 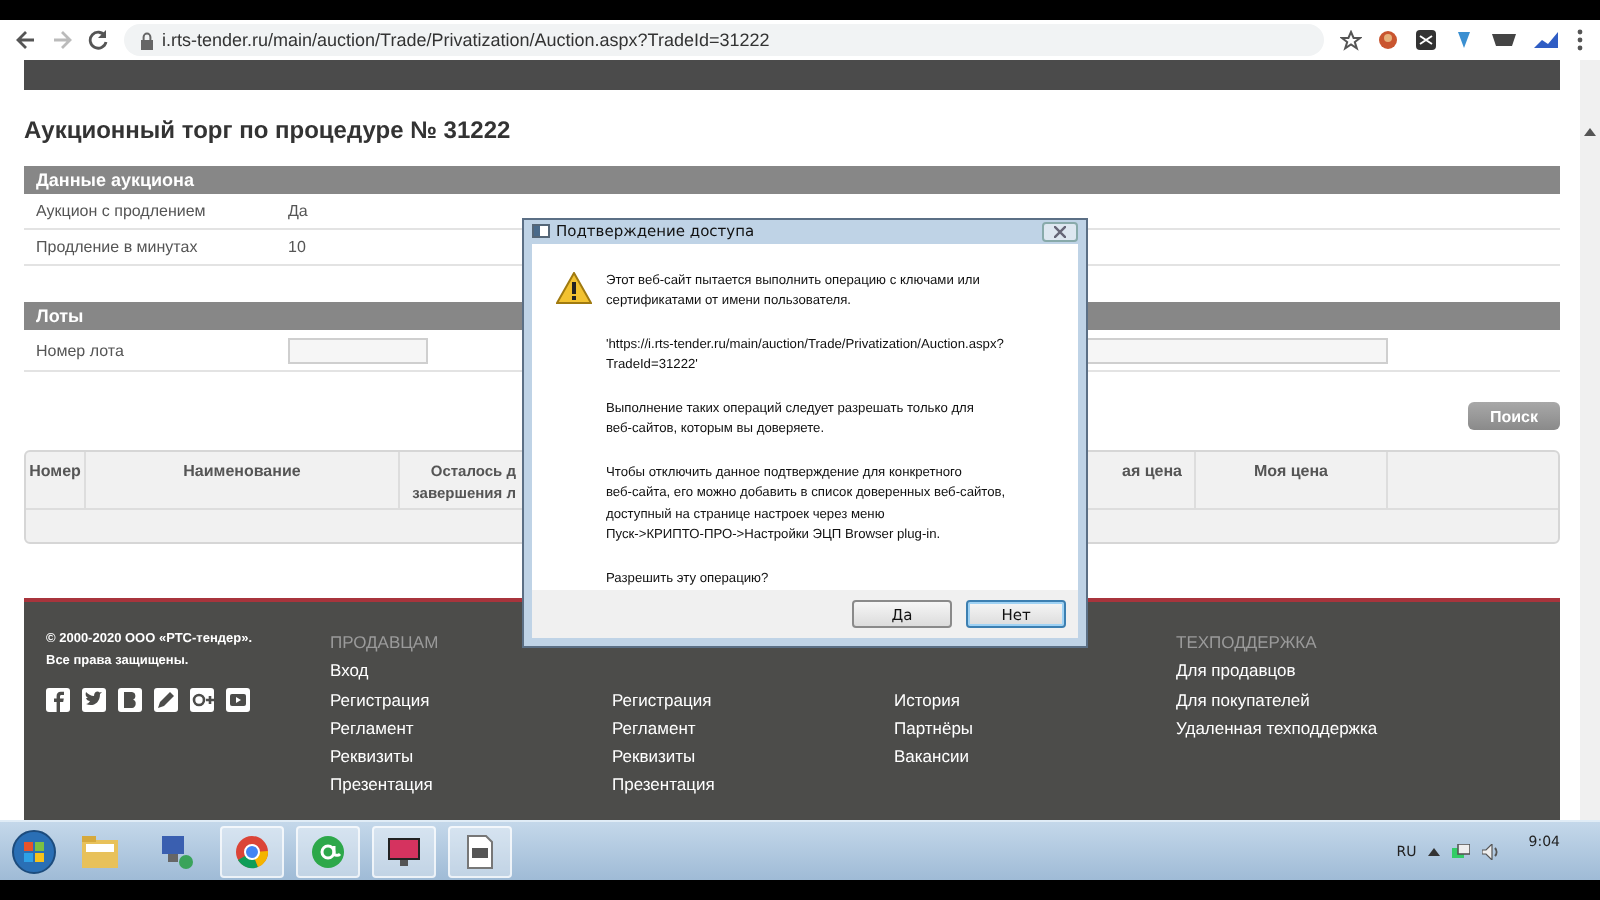 What do you see at coordinates (466, 40) in the screenshot?
I see `url-text: i.rts-tender.ru/main/auction/Trade/Privatization/Auction.aspx?TradeId=31222` at bounding box center [466, 40].